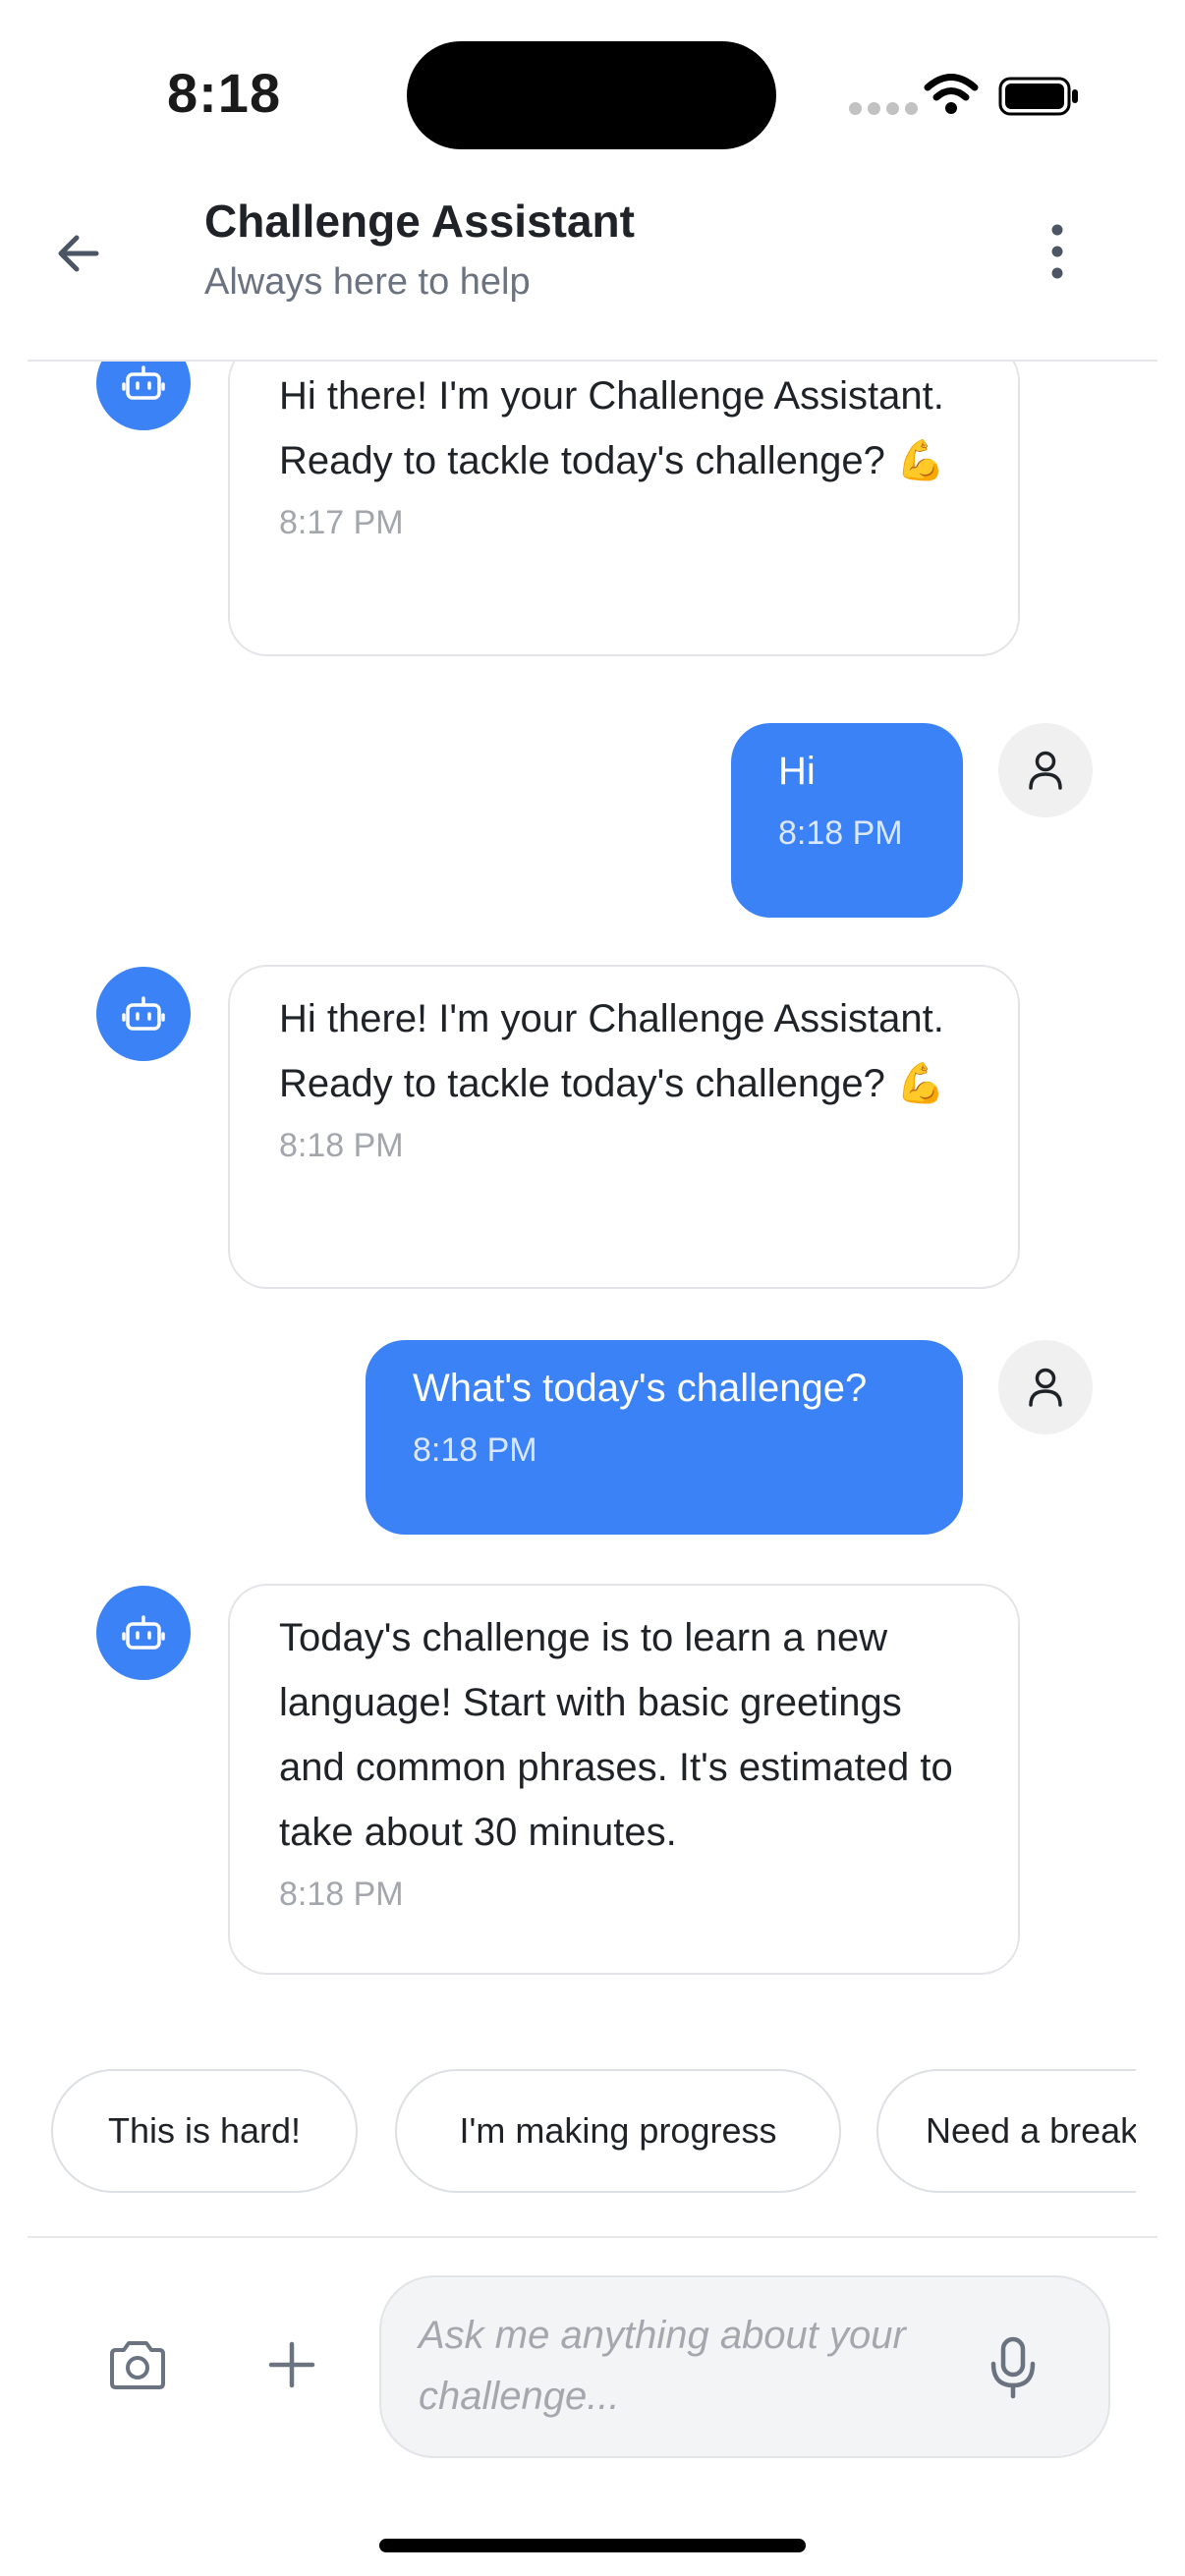 This screenshot has width=1185, height=2576. I want to click on more-vertical-icon, so click(1057, 251).